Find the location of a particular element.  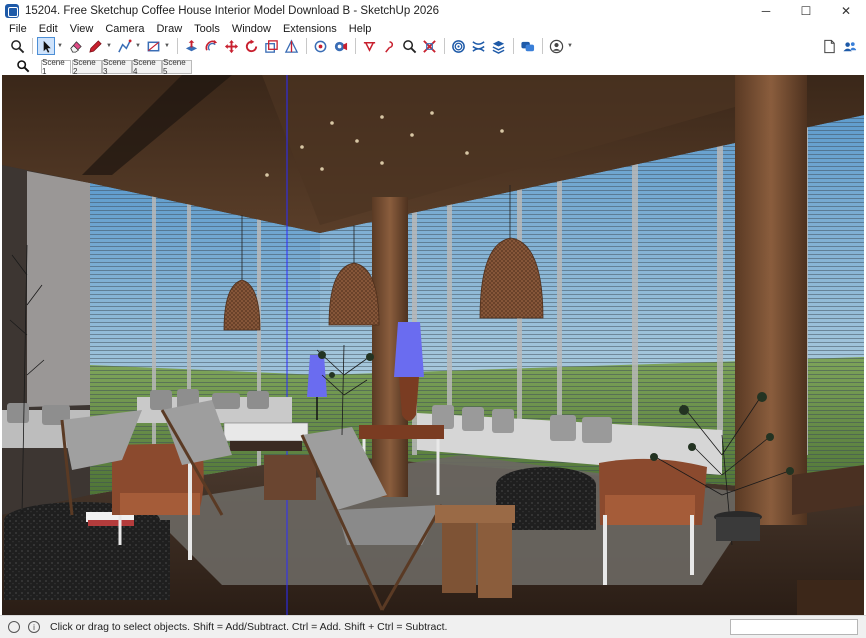

select-arrow-icon is located at coordinates (46, 46).